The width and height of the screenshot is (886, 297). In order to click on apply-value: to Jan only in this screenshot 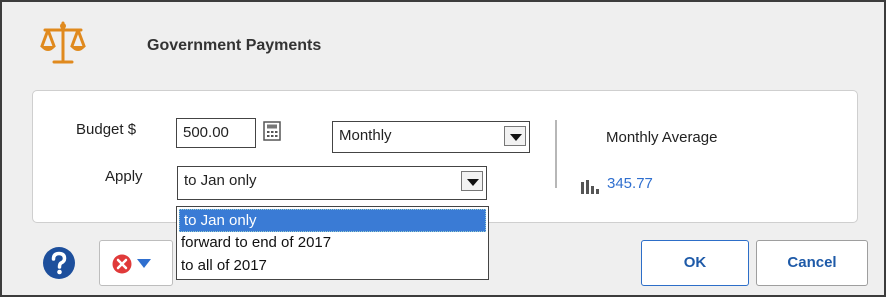, I will do `click(220, 180)`.